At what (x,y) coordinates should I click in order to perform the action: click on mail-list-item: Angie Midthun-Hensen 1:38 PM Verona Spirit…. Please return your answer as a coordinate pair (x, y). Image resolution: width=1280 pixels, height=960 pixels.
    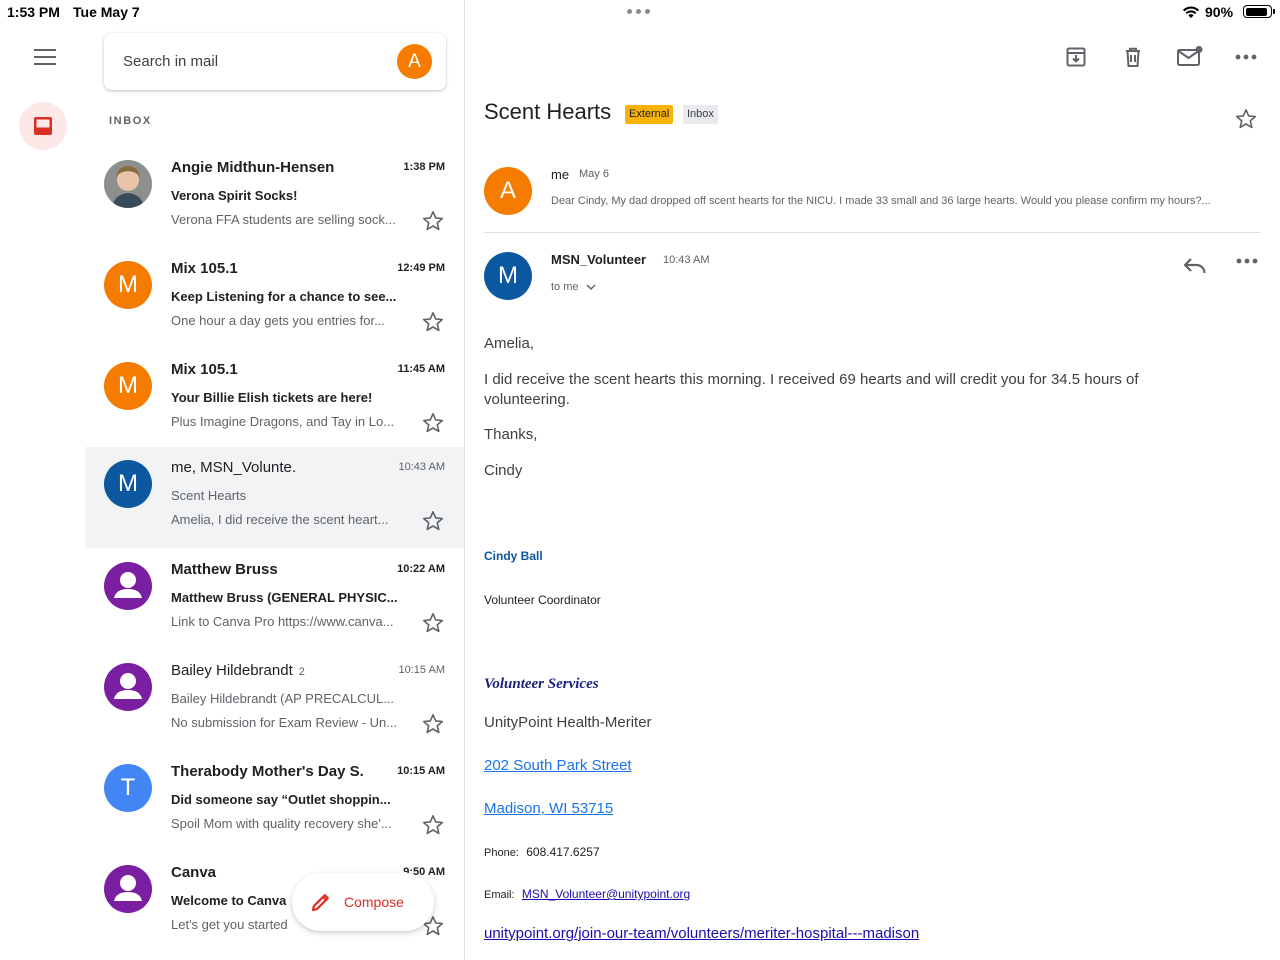
    Looking at the image, I should click on (274, 197).